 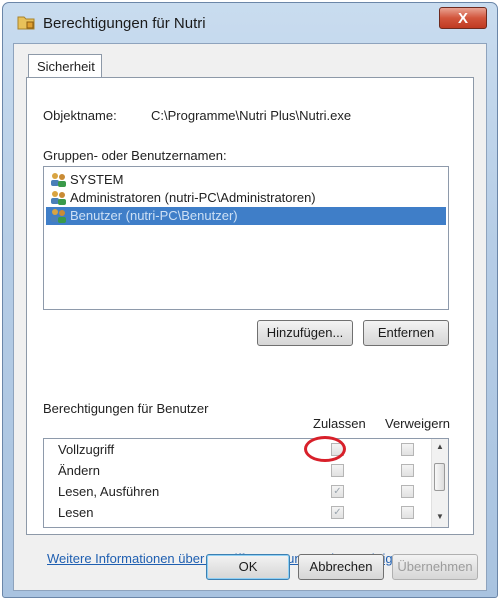 I want to click on apply-button: Übernehmen, so click(x=435, y=567).